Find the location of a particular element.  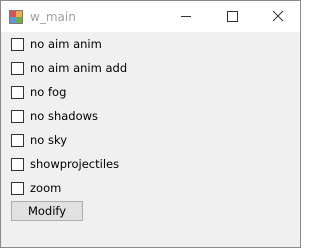

maximize-icon is located at coordinates (232, 16).